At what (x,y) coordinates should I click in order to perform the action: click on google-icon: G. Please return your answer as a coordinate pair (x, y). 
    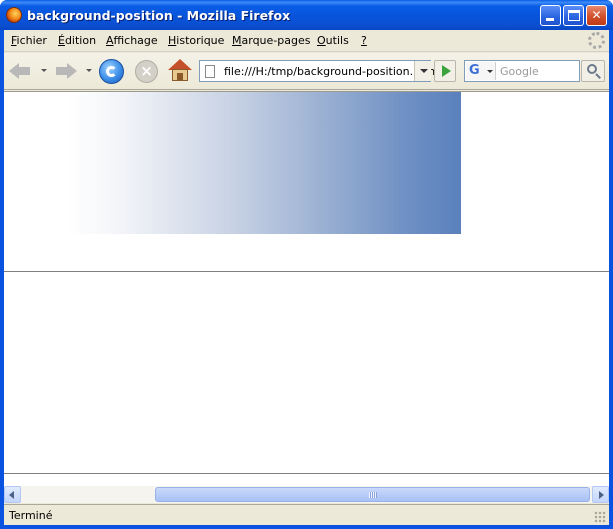
    Looking at the image, I should click on (474, 70).